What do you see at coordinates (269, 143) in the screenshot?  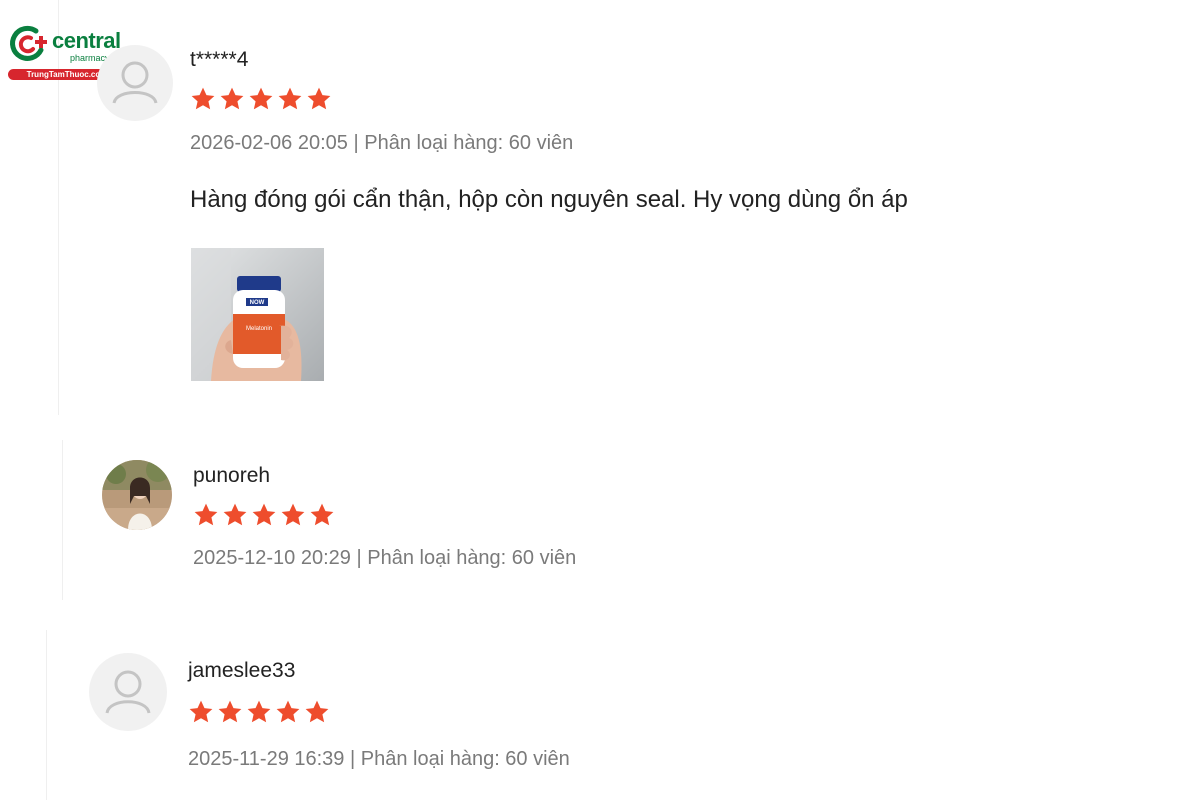 I see `review-date: 2026-02-06 20:05` at bounding box center [269, 143].